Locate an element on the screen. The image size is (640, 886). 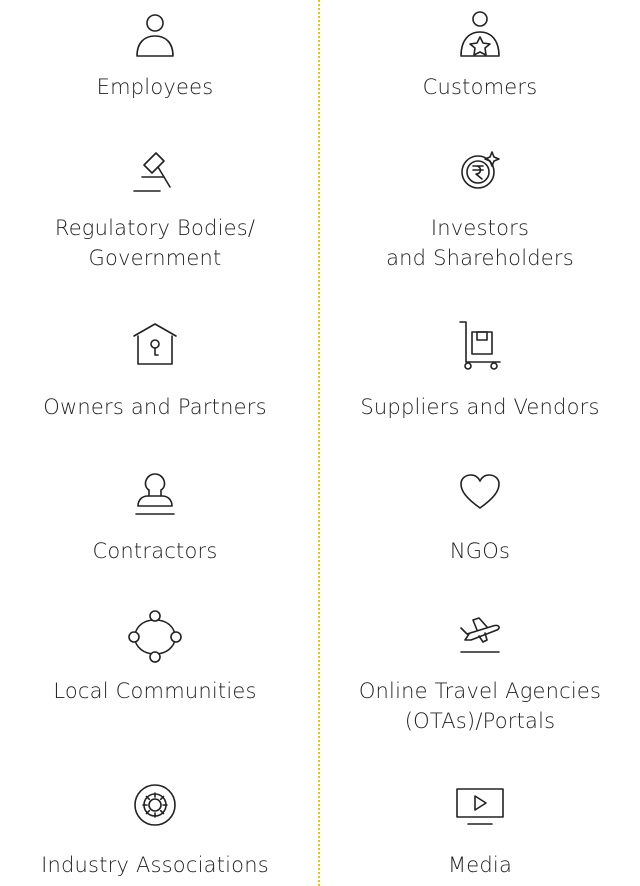
stakeholder-label: Online Travel Agencies (OTAs)/Portals is located at coordinates (480, 706).